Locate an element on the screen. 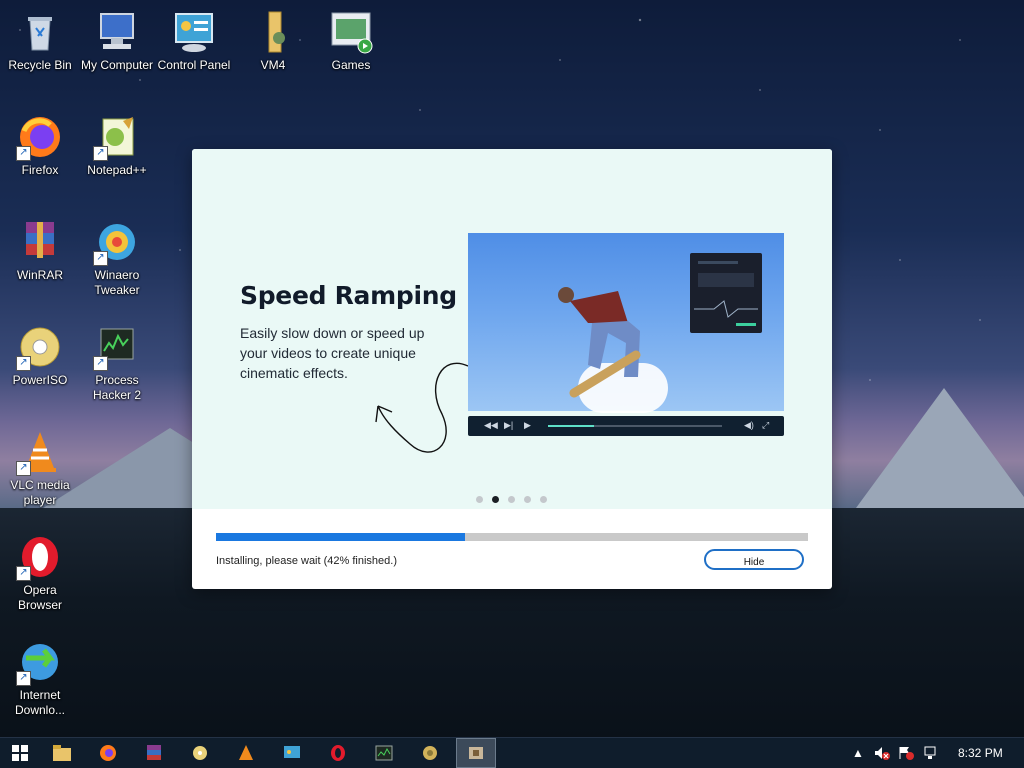 The image size is (1024, 768). volume-icon: ◀) is located at coordinates (749, 425).